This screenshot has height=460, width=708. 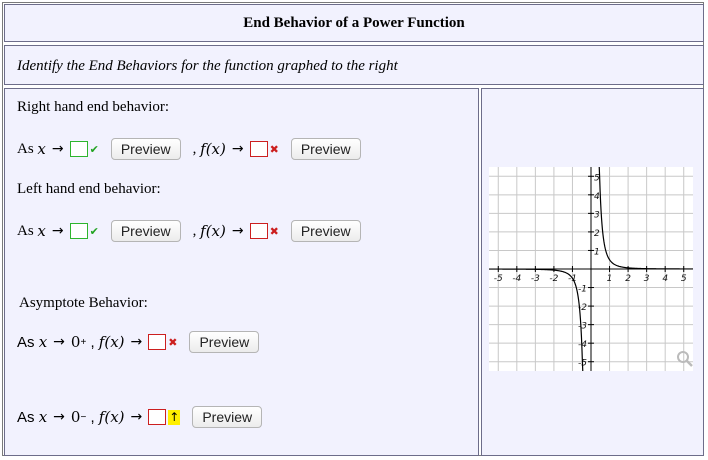 I want to click on magnifier-icon, so click(x=685, y=359).